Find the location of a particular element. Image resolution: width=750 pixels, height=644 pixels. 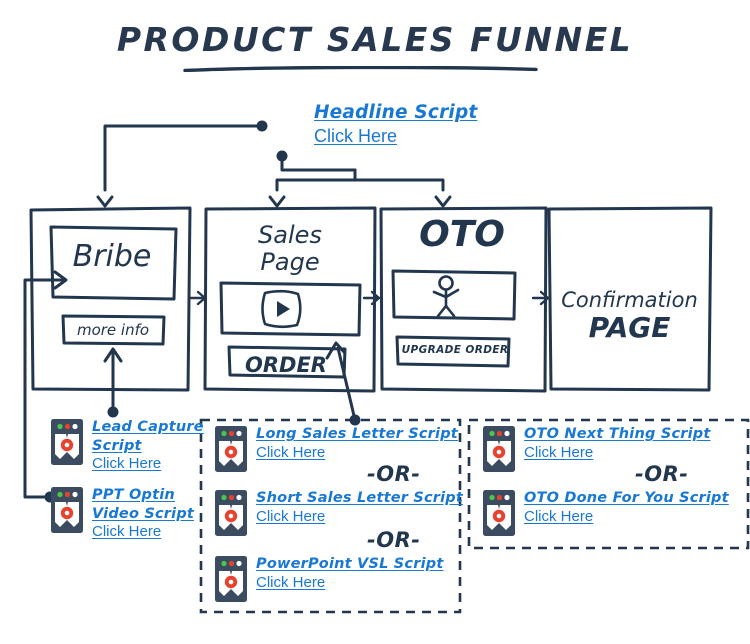

arrow-bribe-to-sales is located at coordinates (198, 298).